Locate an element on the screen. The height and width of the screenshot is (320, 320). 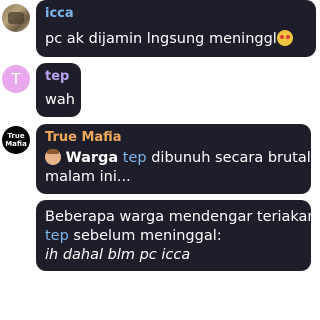
sender-name: tep is located at coordinates (57, 76).